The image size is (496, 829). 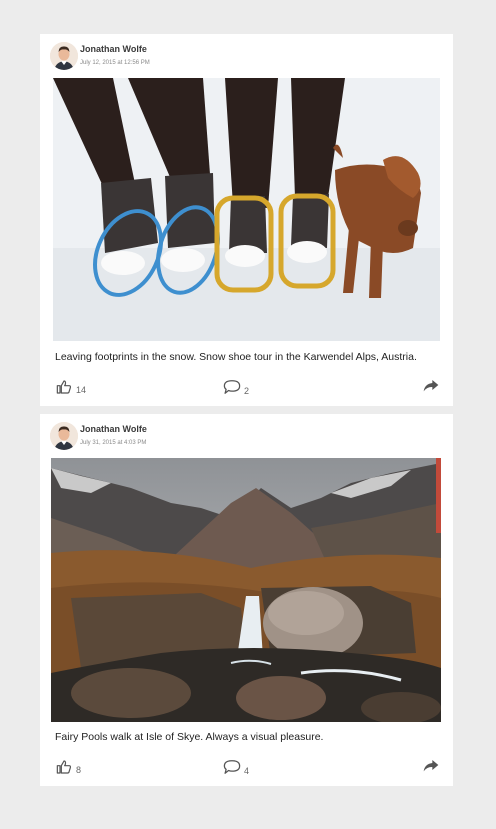 What do you see at coordinates (79, 770) in the screenshot?
I see `like-count: 8` at bounding box center [79, 770].